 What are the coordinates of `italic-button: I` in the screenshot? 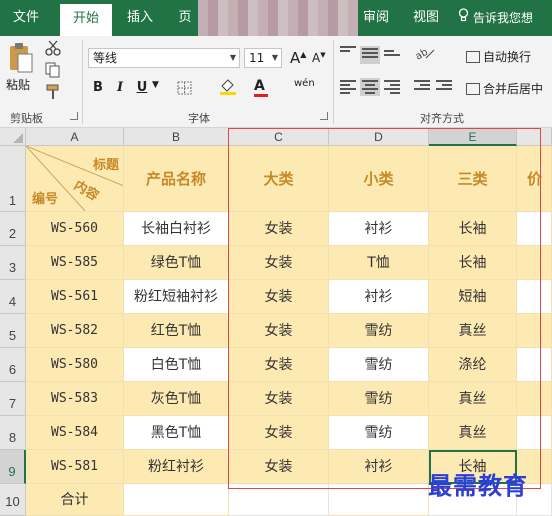 It's located at (120, 87).